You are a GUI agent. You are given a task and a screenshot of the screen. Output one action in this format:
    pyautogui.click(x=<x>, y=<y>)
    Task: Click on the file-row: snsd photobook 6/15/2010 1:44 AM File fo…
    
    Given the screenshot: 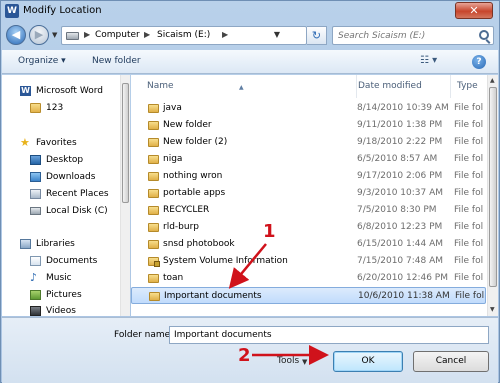 What is the action you would take?
    pyautogui.click(x=308, y=244)
    